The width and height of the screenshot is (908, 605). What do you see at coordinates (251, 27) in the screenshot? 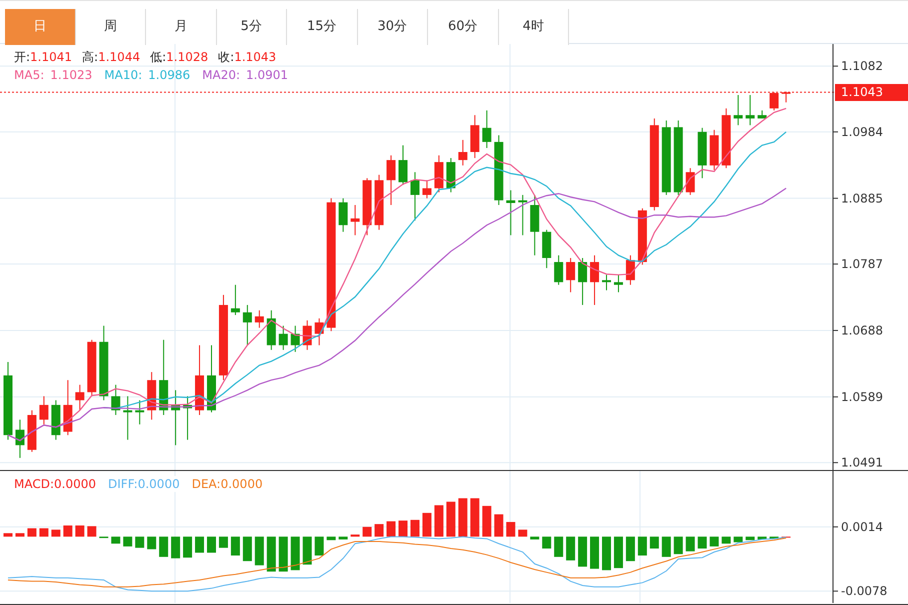
I see `timeframe-tab: 5分` at bounding box center [251, 27].